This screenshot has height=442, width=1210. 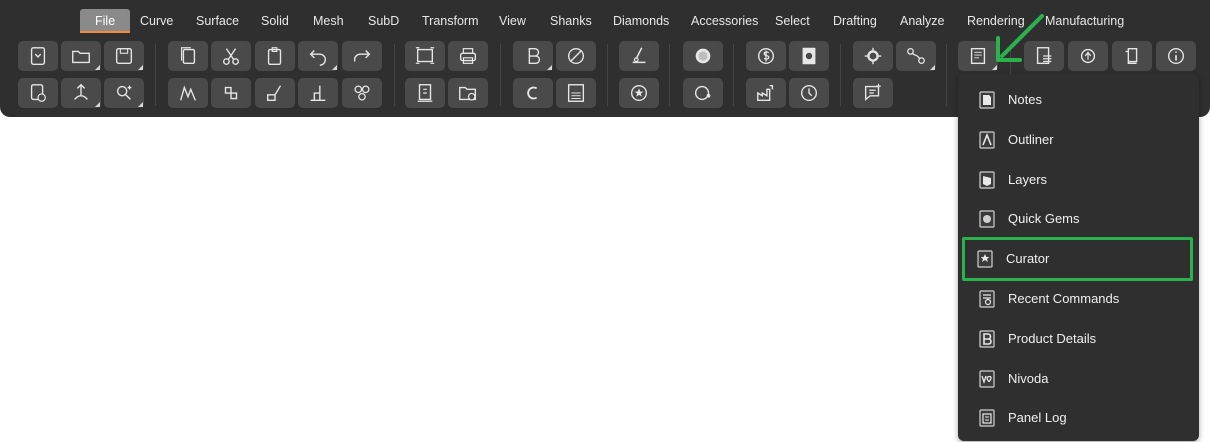 What do you see at coordinates (383, 21) in the screenshot?
I see `tab-subd: SubD` at bounding box center [383, 21].